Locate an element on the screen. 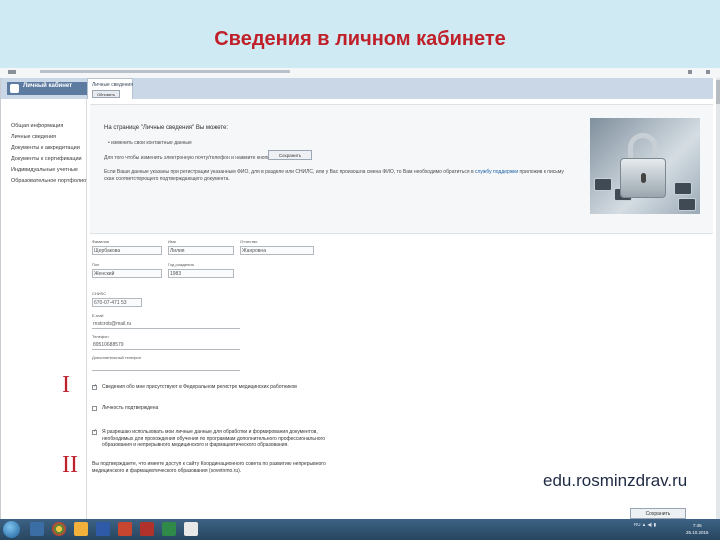 The image size is (720, 540). folder-icon is located at coordinates (81, 529).